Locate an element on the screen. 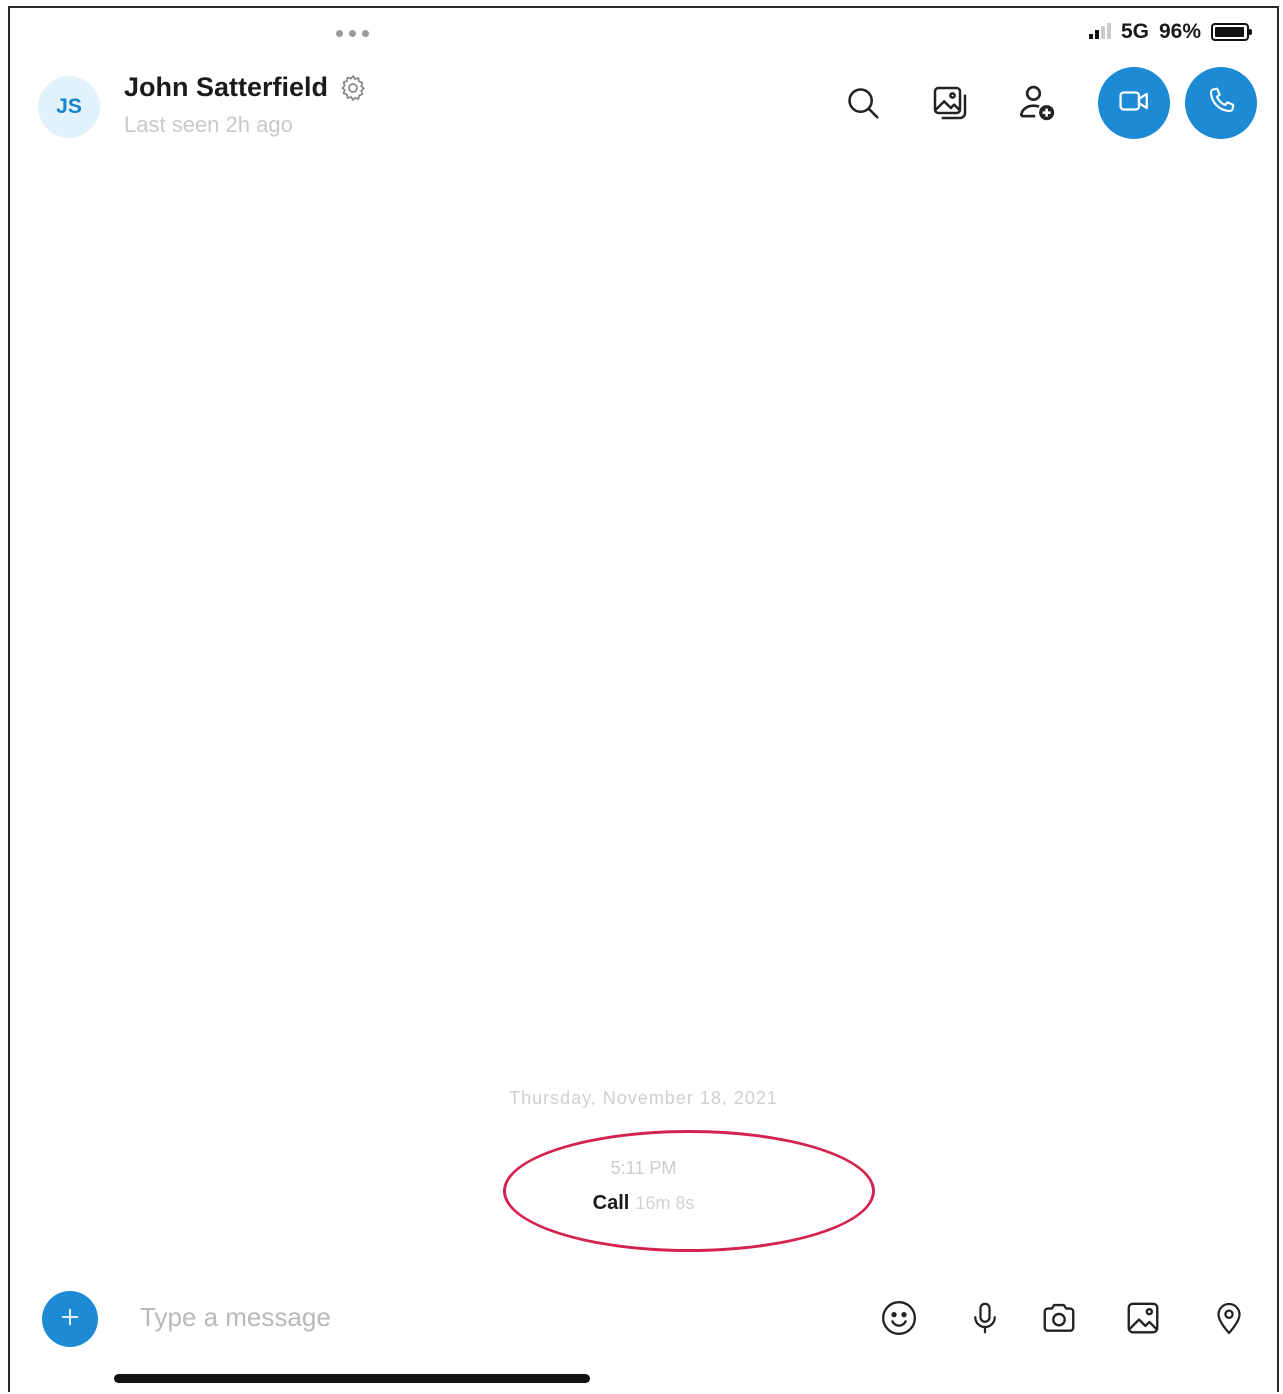 This screenshot has width=1283, height=1394. header-actions is located at coordinates (1035, 103).